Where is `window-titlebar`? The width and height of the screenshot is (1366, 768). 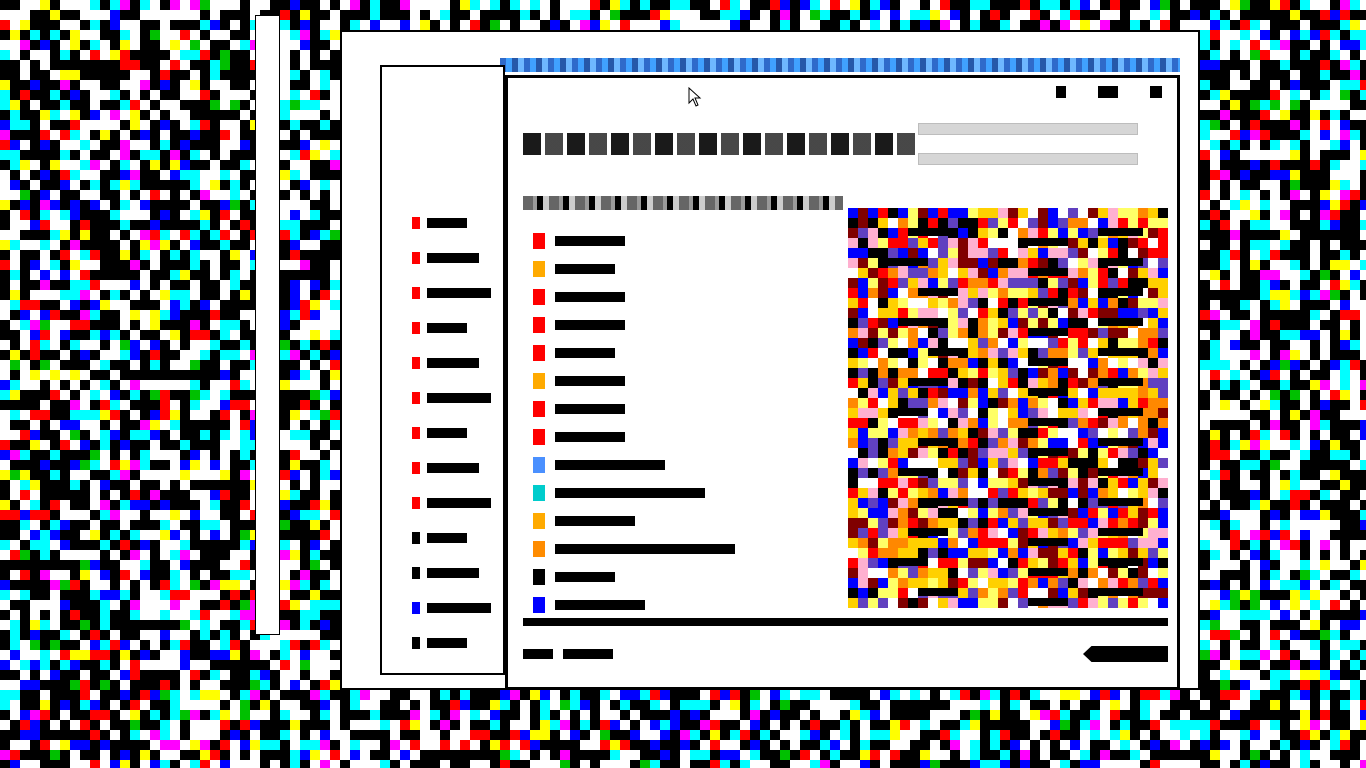
window-titlebar is located at coordinates (842, 92).